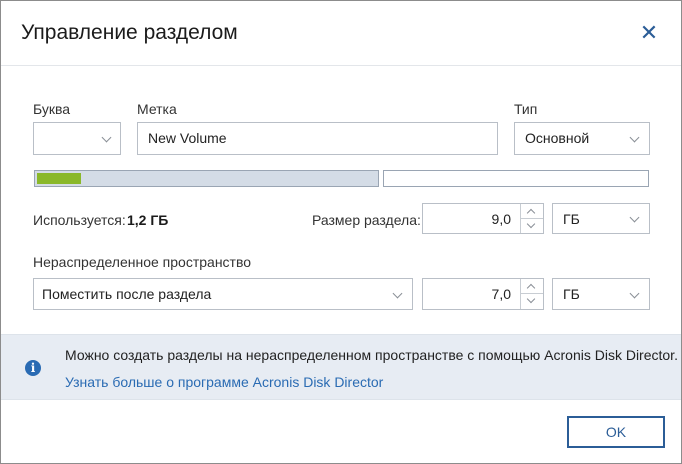 Image resolution: width=682 pixels, height=464 pixels. I want to click on unallocated-label: Нераспределенное пространство, so click(142, 262).